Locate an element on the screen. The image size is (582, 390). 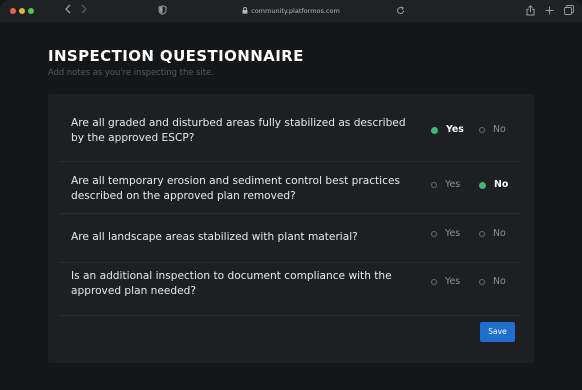
lock-icon is located at coordinates (245, 12).